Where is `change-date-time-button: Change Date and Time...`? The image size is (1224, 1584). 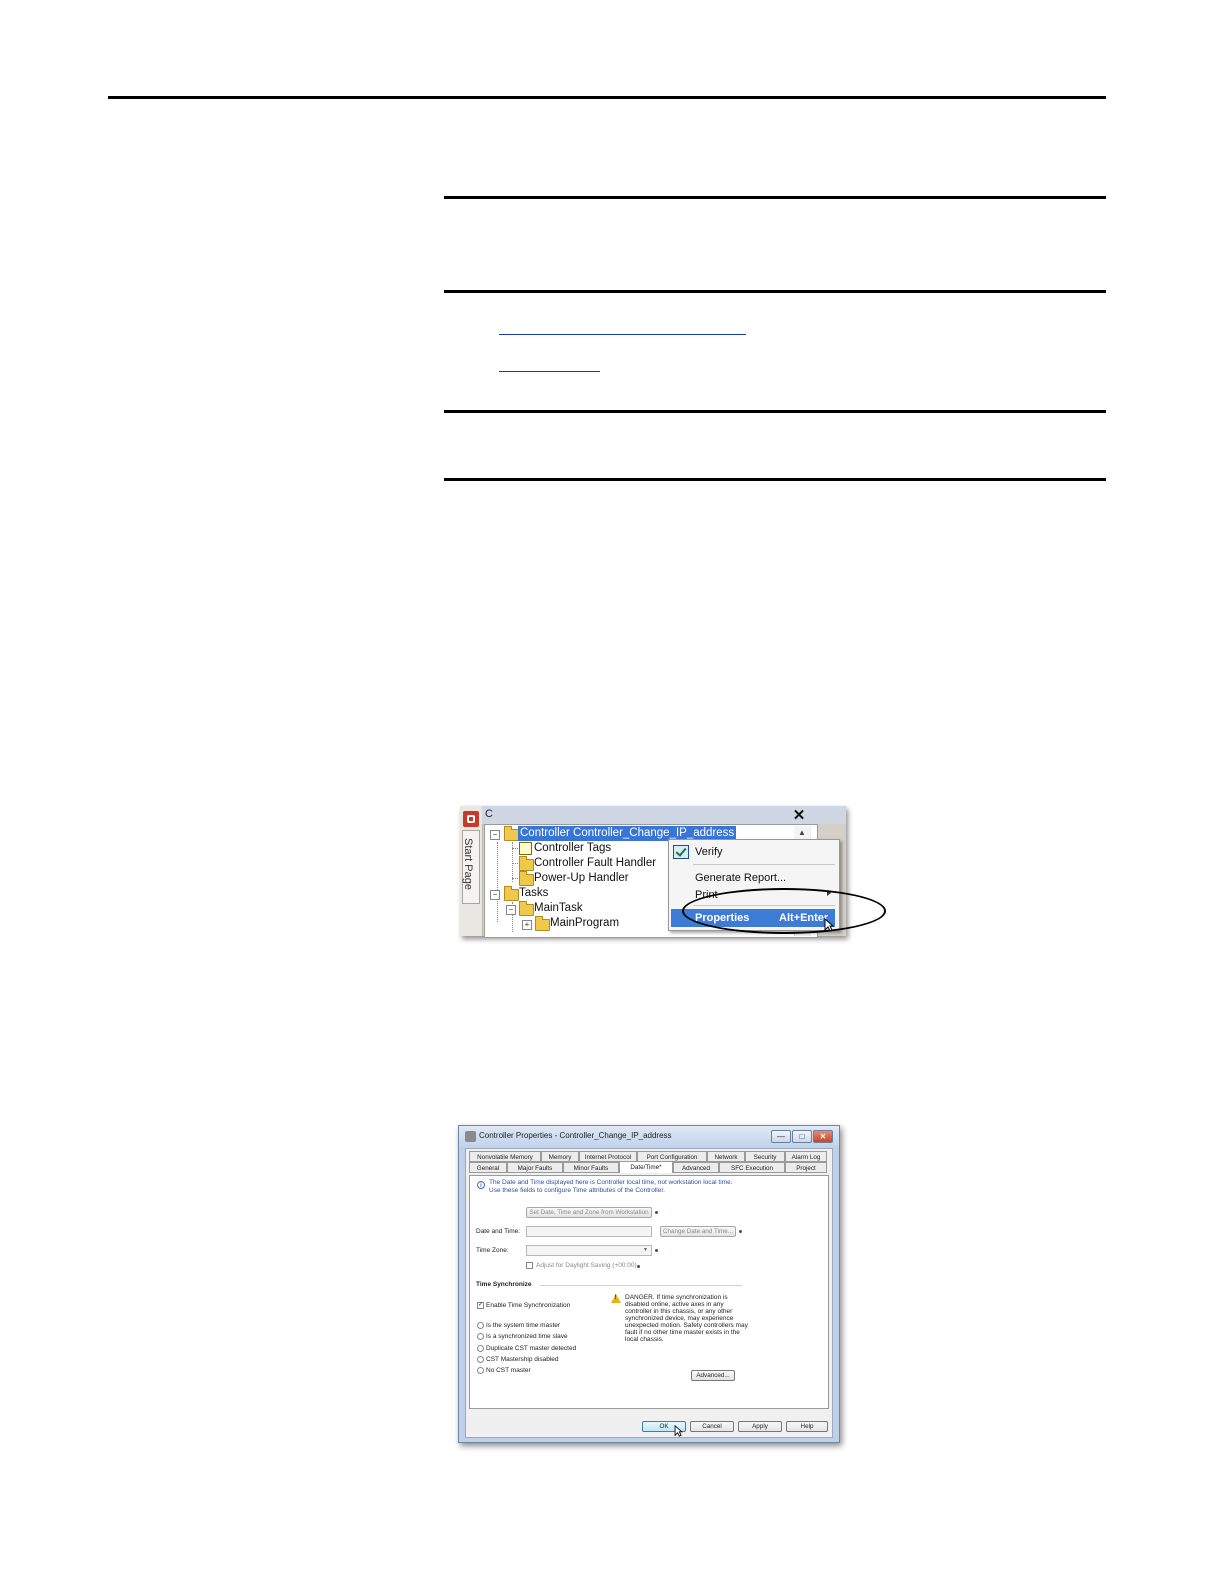 change-date-time-button: Change Date and Time... is located at coordinates (698, 1231).